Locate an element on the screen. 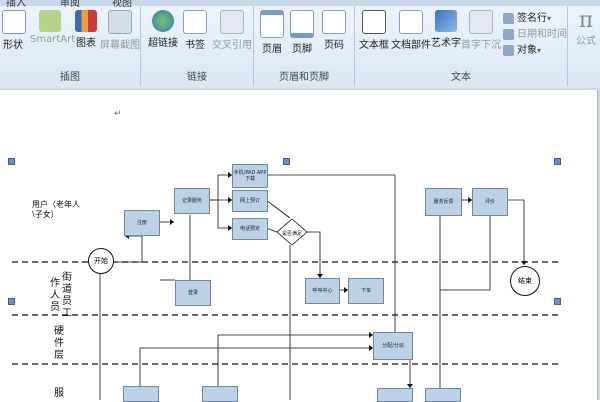 This screenshot has height=402, width=600. signature-icon is located at coordinates (508, 18).